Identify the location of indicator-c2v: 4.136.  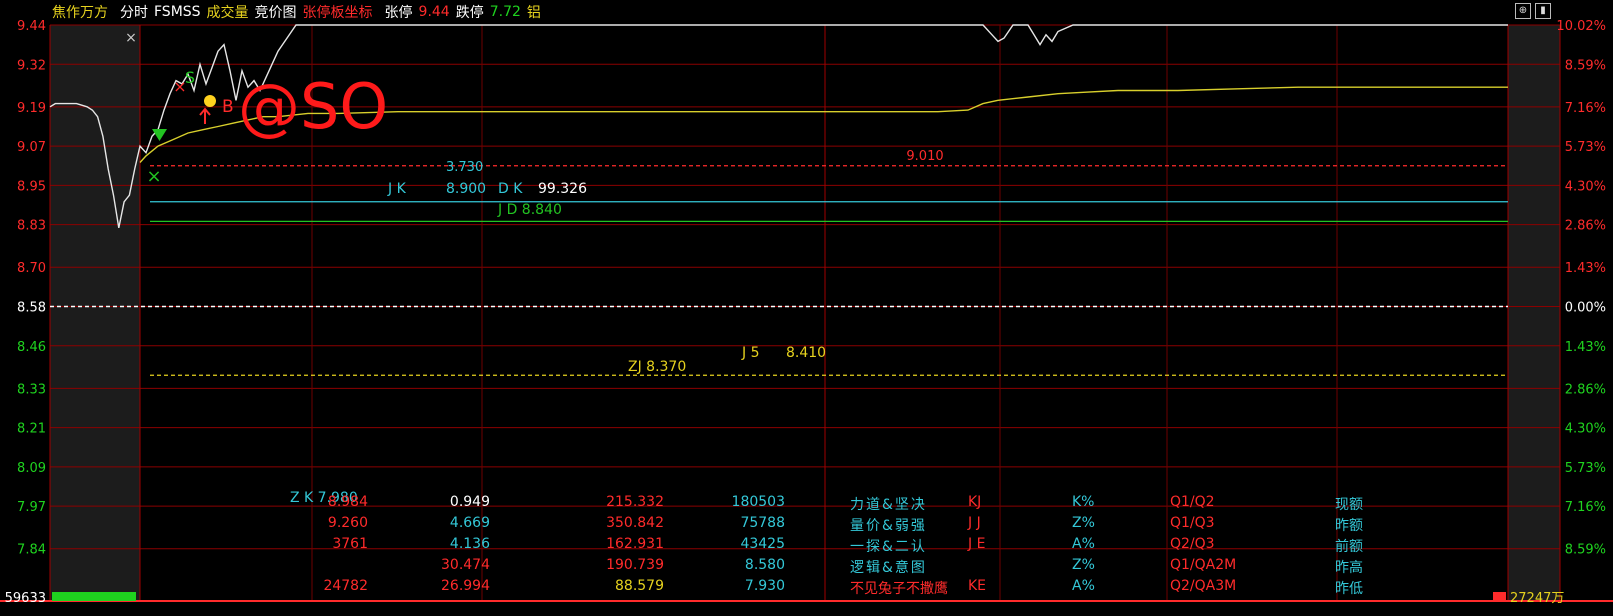
(469, 544).